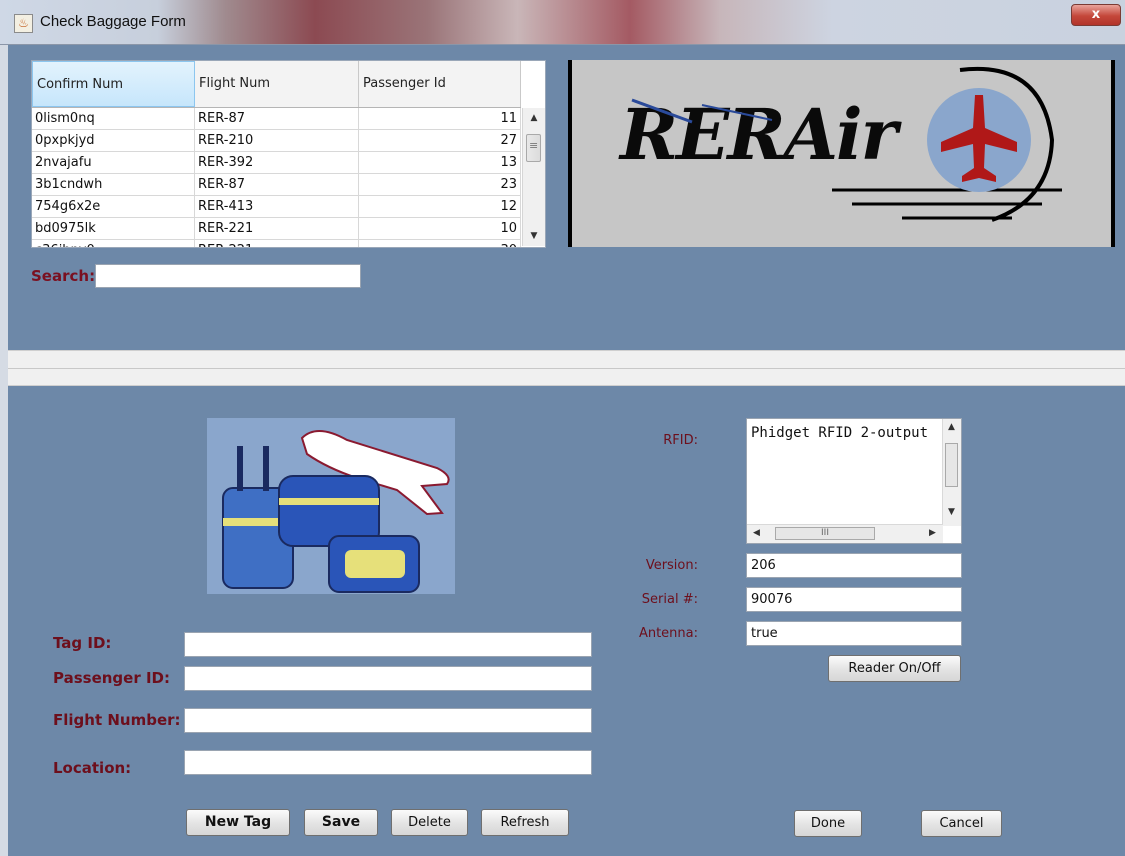 This screenshot has width=1125, height=856. I want to click on table-vertical-scrollbar: ▲ ▼, so click(533, 177).